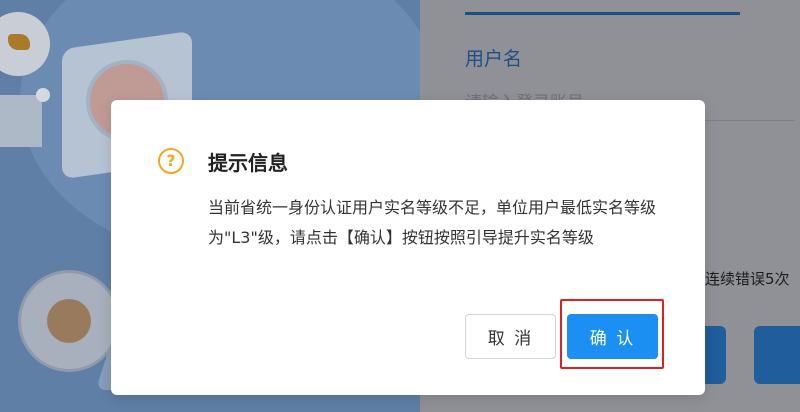 Image resolution: width=800 pixels, height=412 pixels. I want to click on logo-mark-icon, so click(19, 42).